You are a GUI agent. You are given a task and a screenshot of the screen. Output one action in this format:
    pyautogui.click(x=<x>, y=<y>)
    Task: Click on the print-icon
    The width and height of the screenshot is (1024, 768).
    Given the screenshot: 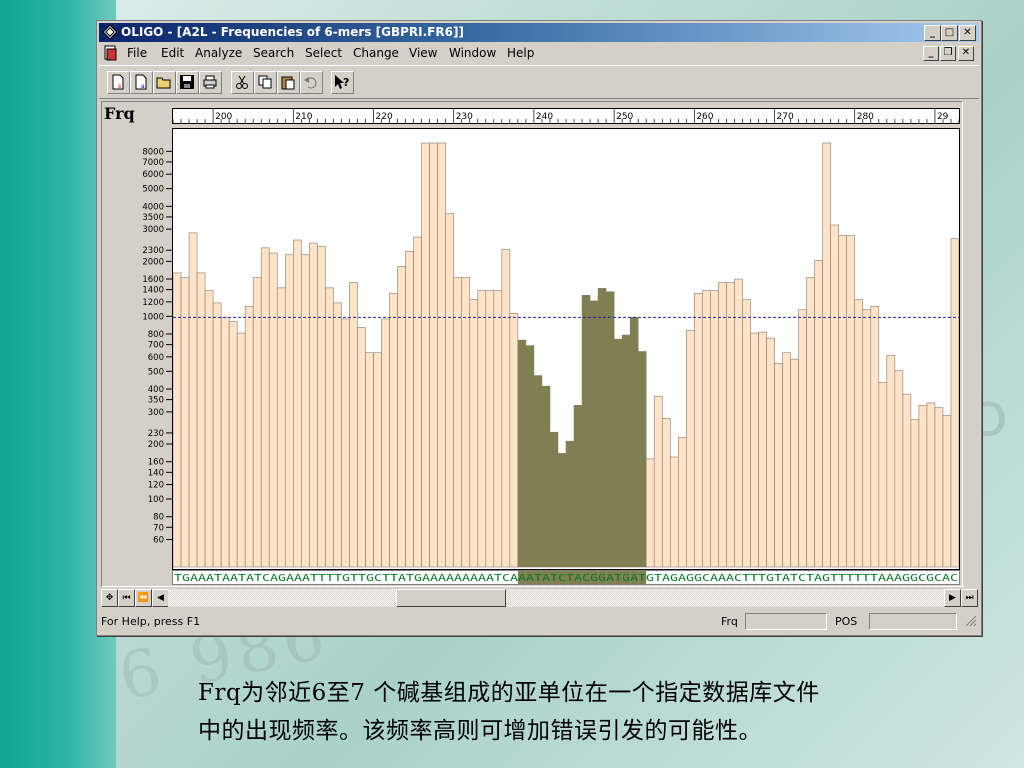 What is the action you would take?
    pyautogui.click(x=210, y=82)
    